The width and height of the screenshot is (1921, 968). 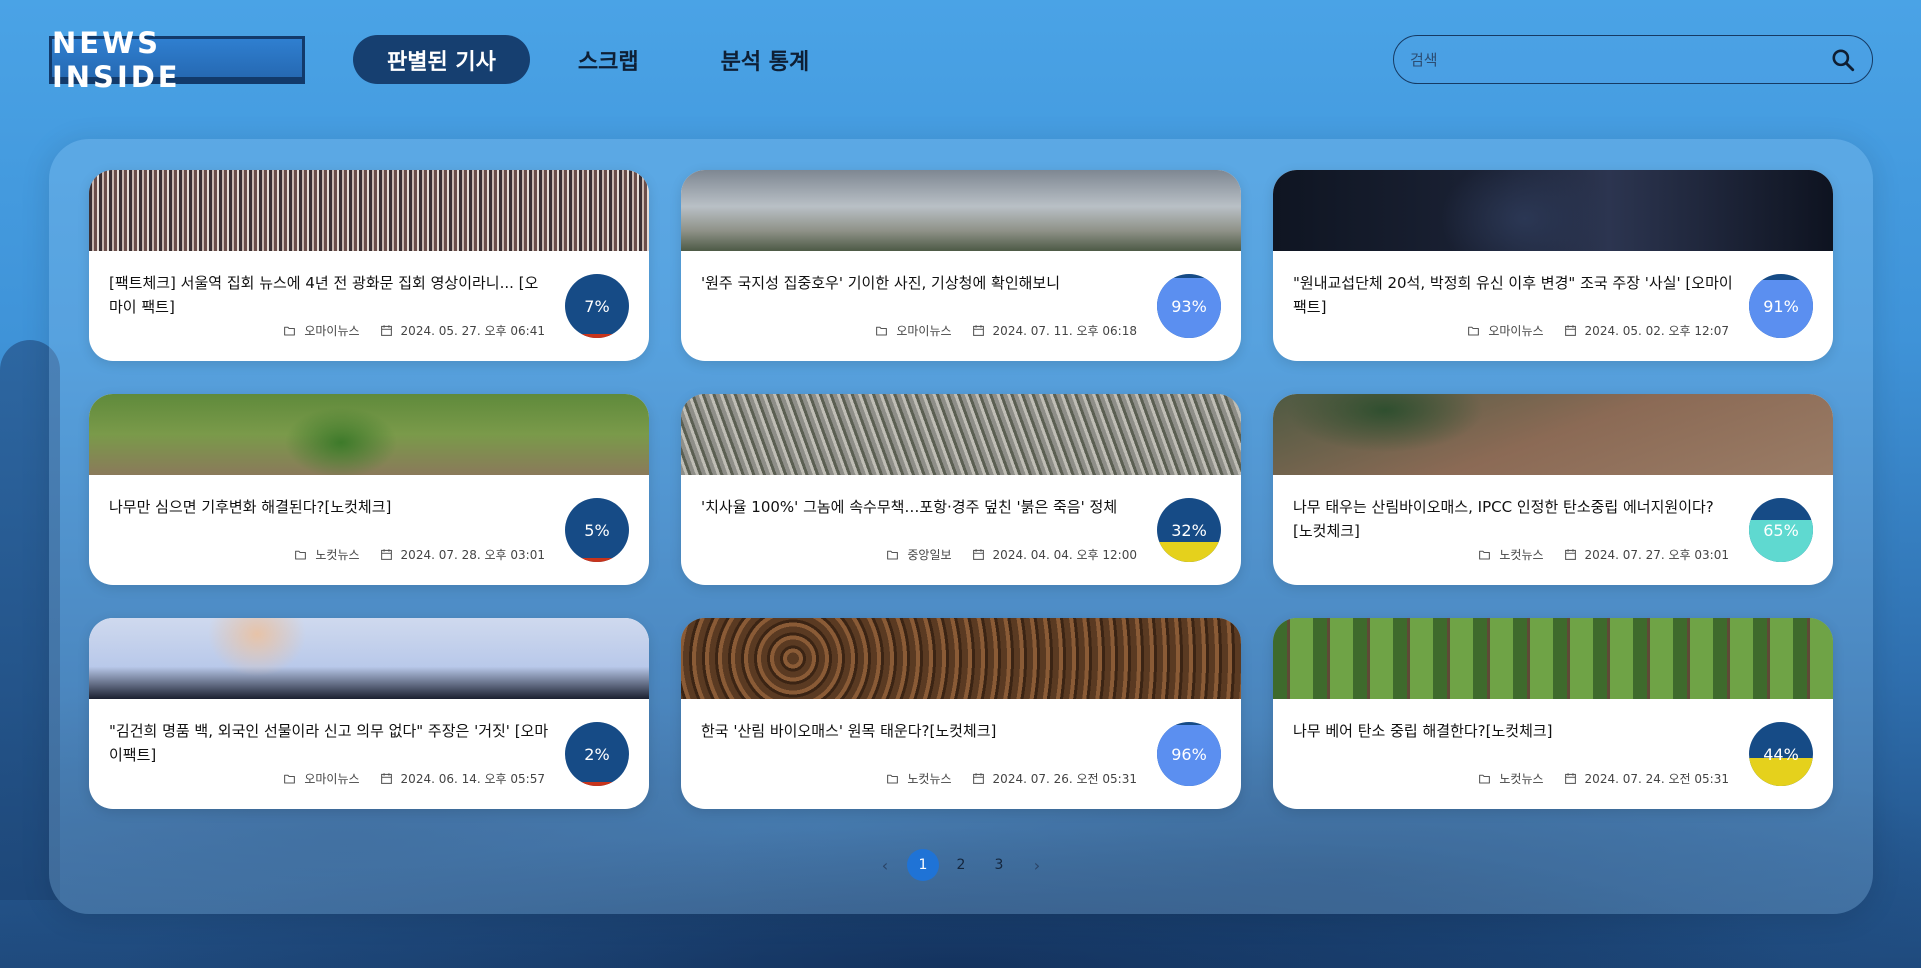 I want to click on credibility-gauge: 96%, so click(x=1189, y=754).